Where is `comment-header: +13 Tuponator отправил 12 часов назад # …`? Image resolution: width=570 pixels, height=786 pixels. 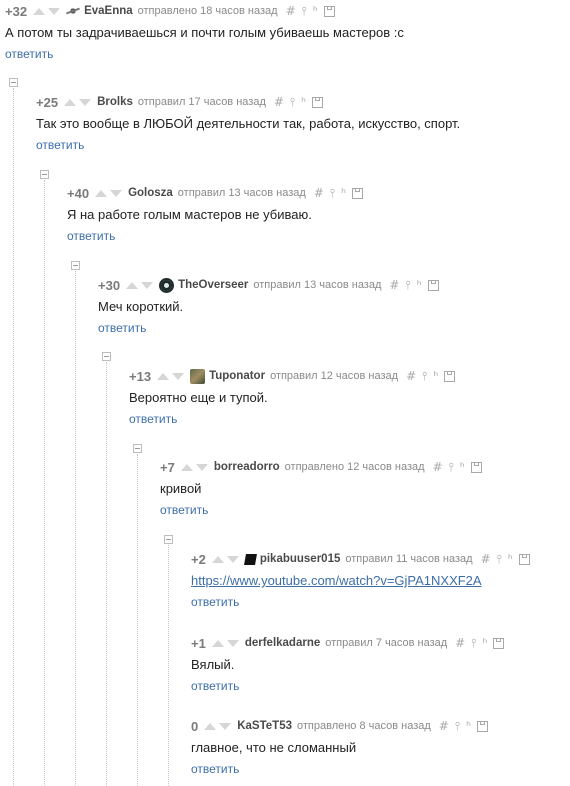
comment-header: +13 Tuponator отправил 12 часов назад # … is located at coordinates (292, 376).